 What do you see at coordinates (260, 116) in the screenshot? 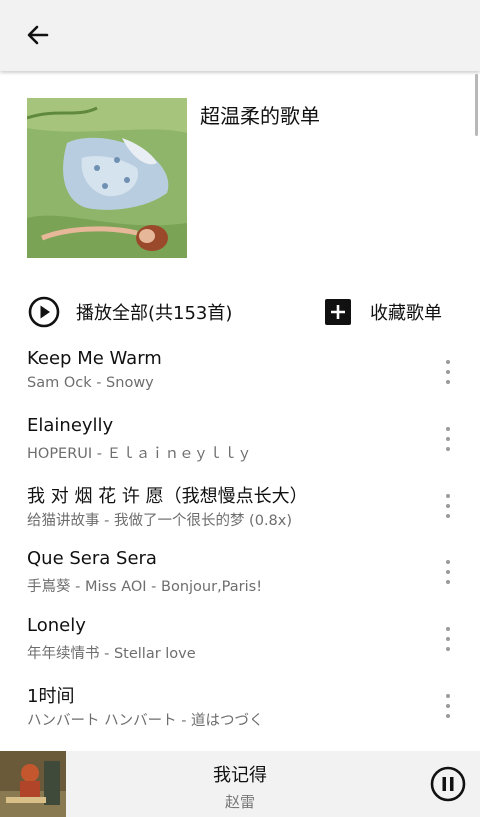
I see `playlist-title: 超温柔的歌单` at bounding box center [260, 116].